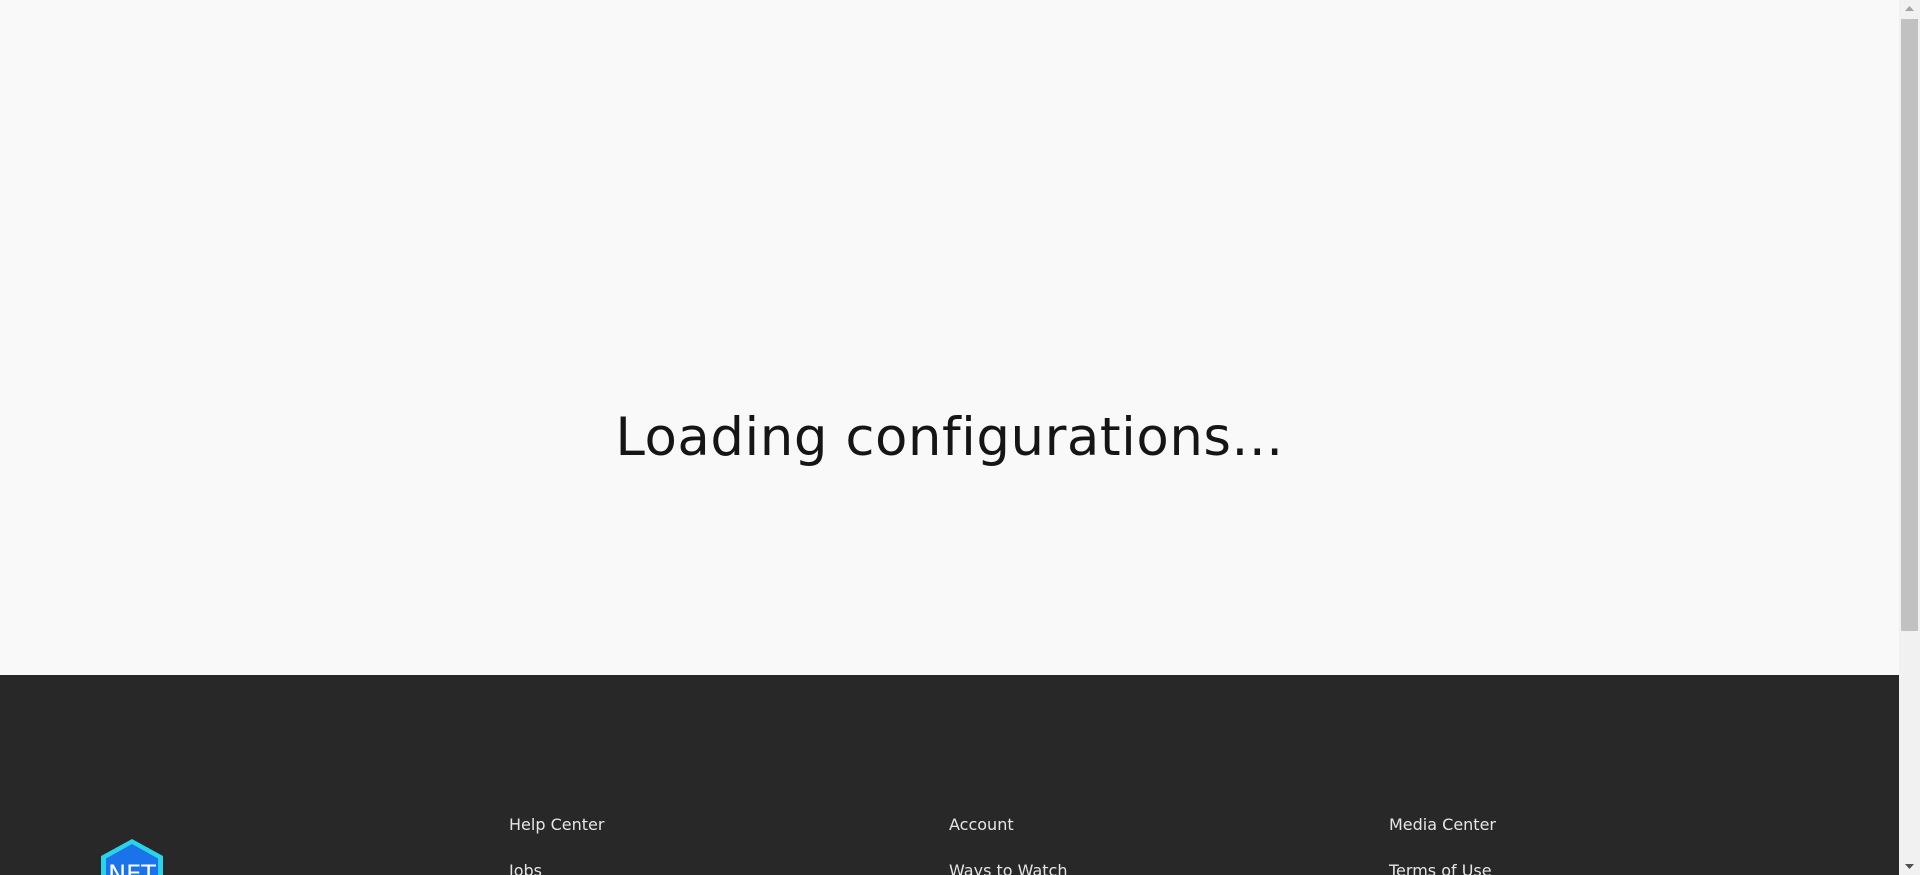 The width and height of the screenshot is (1920, 875). I want to click on vertical-scrollbar, so click(1909, 437).